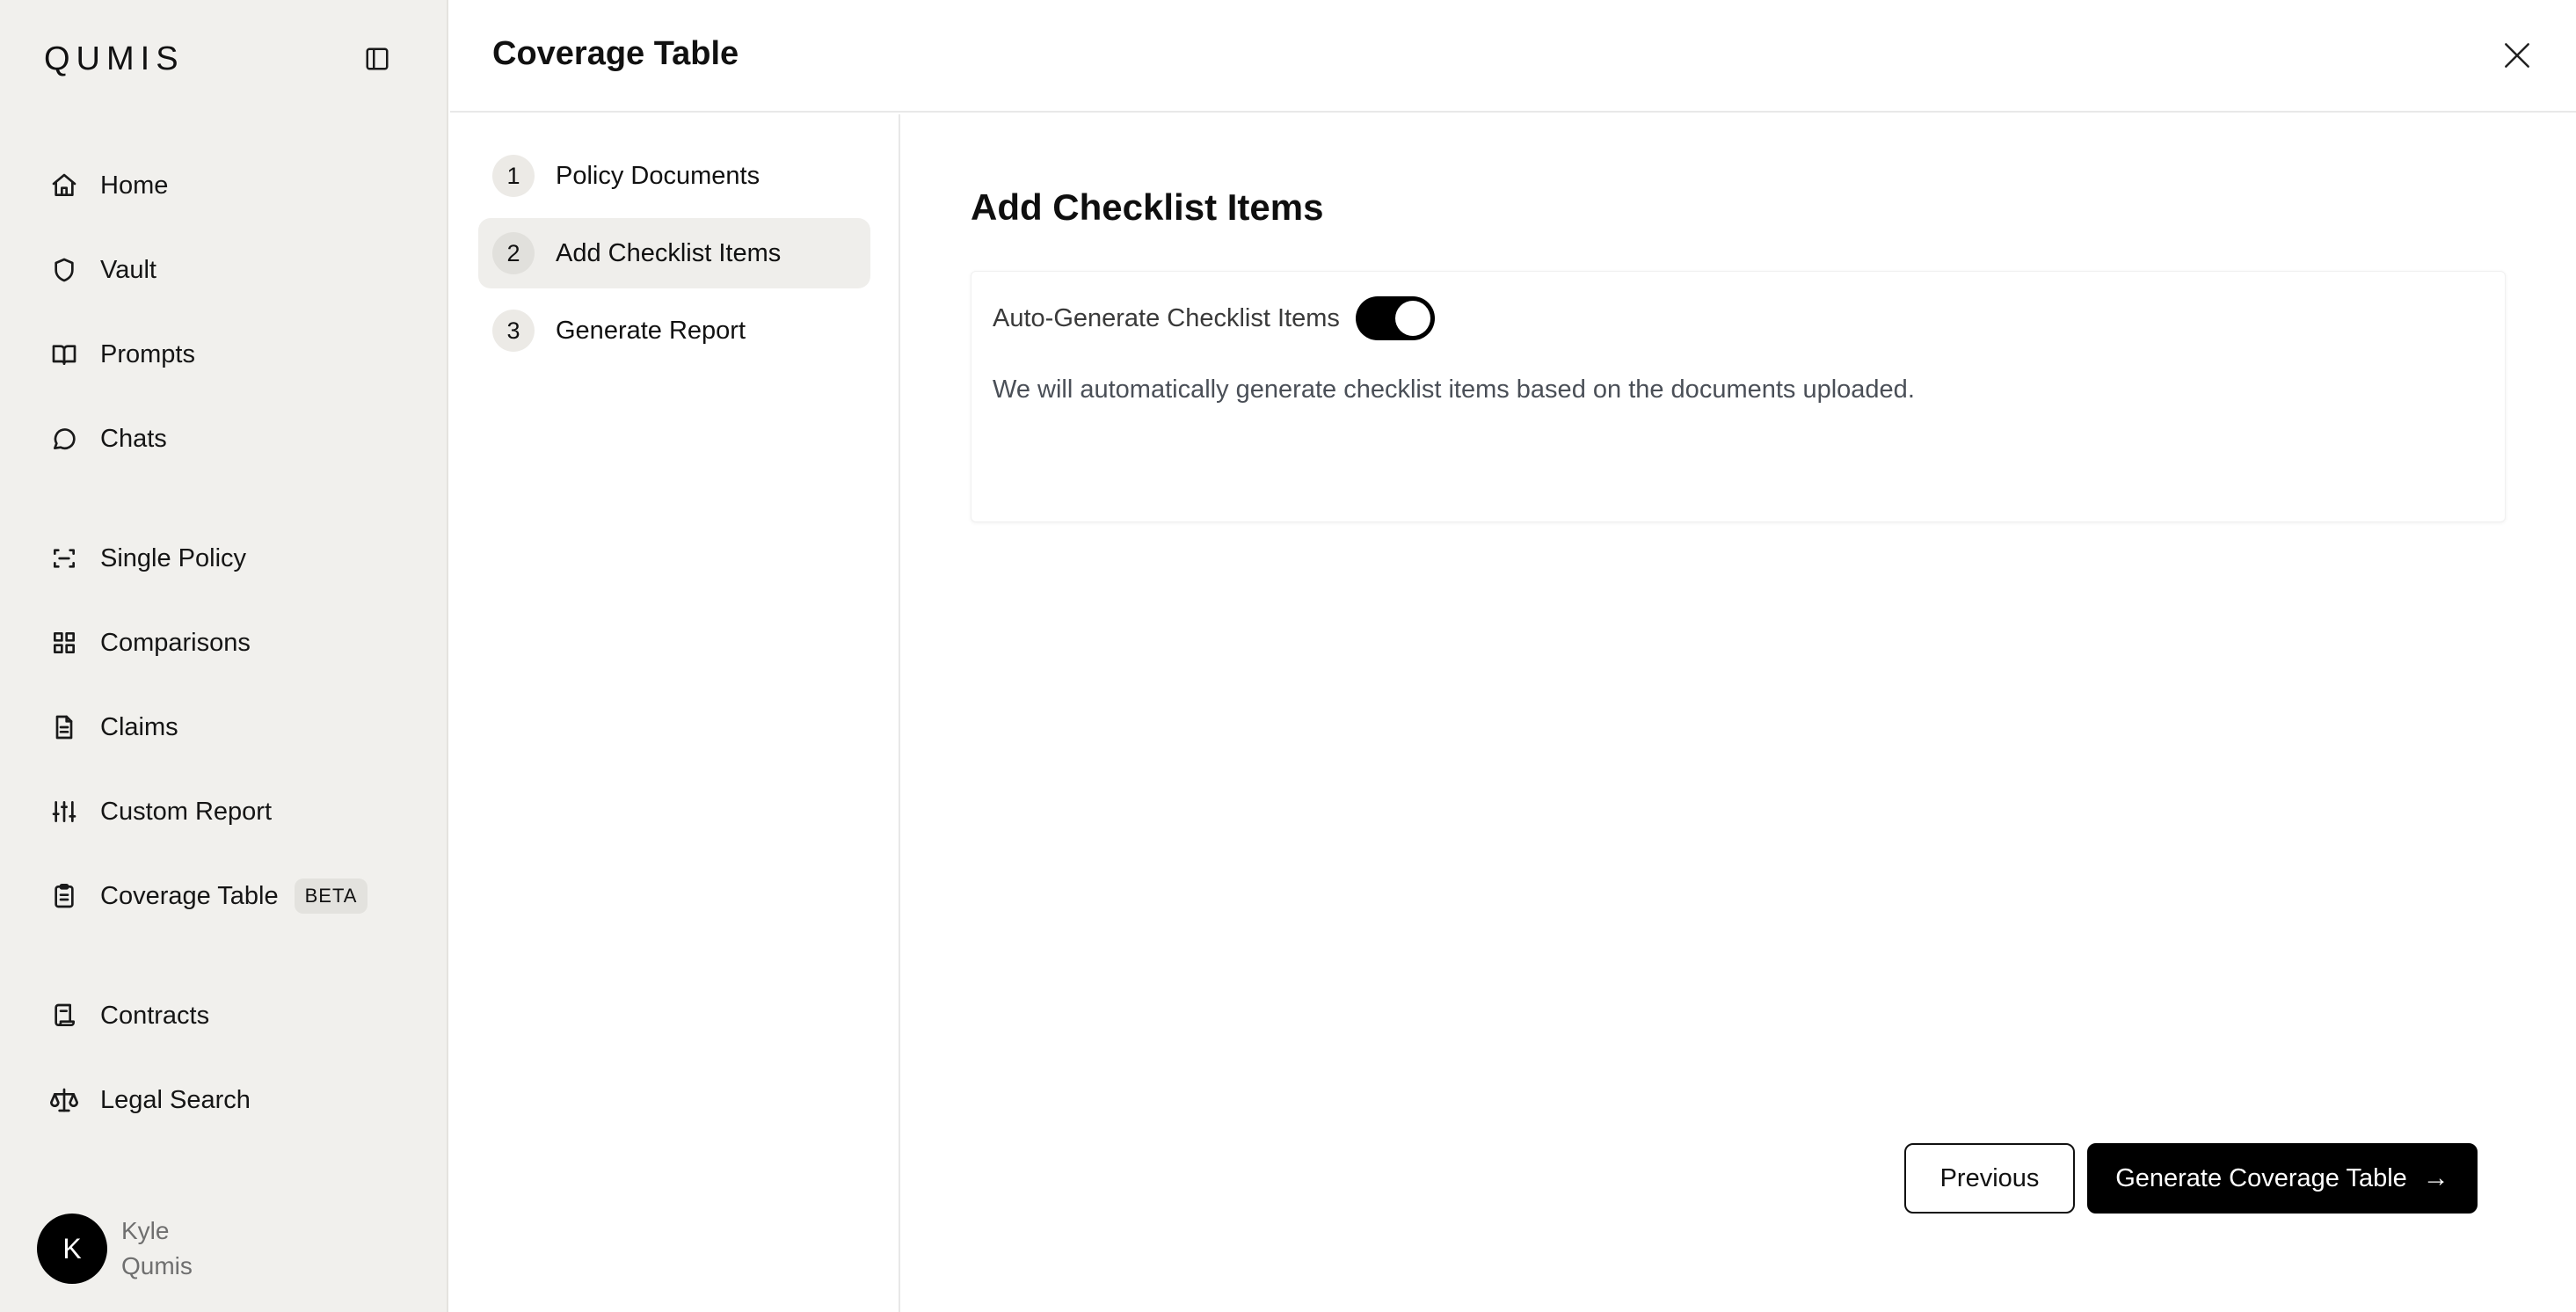 The width and height of the screenshot is (2576, 1312). Describe the element at coordinates (1513, 56) in the screenshot. I see `header: Coverage Table` at that location.